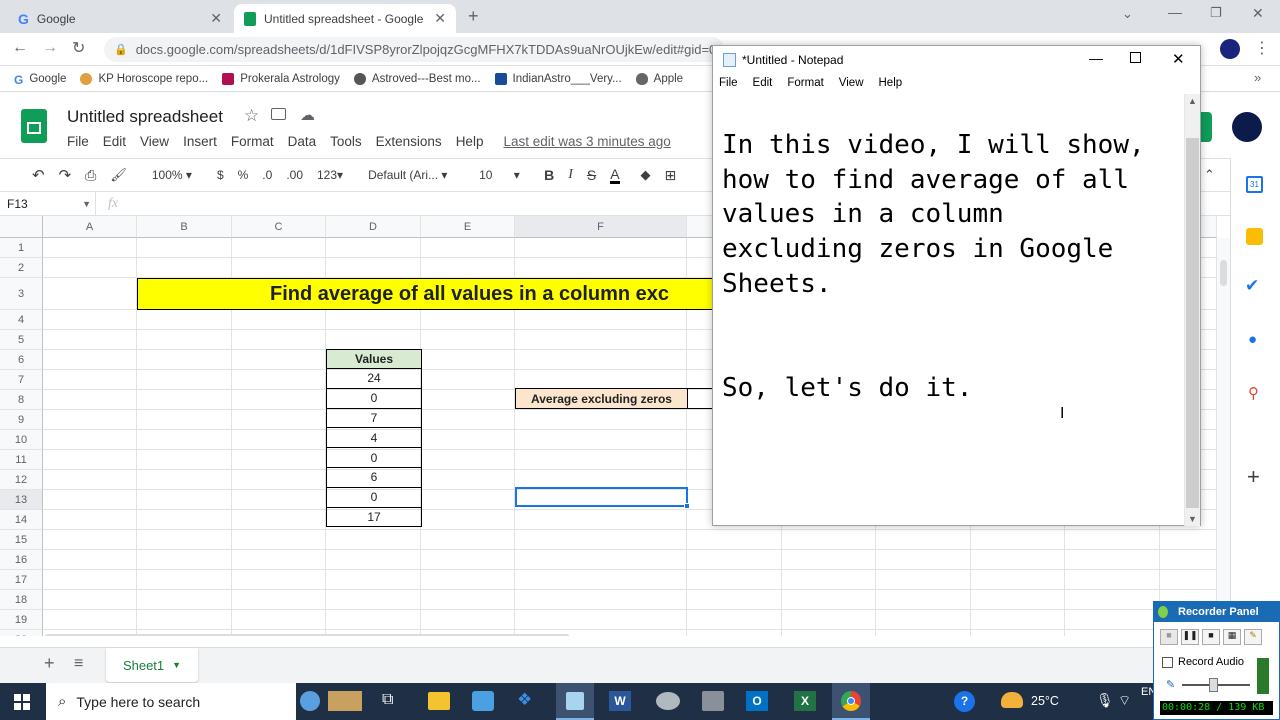 The height and width of the screenshot is (720, 1280). What do you see at coordinates (1223, 273) in the screenshot?
I see `scroll-thumb` at bounding box center [1223, 273].